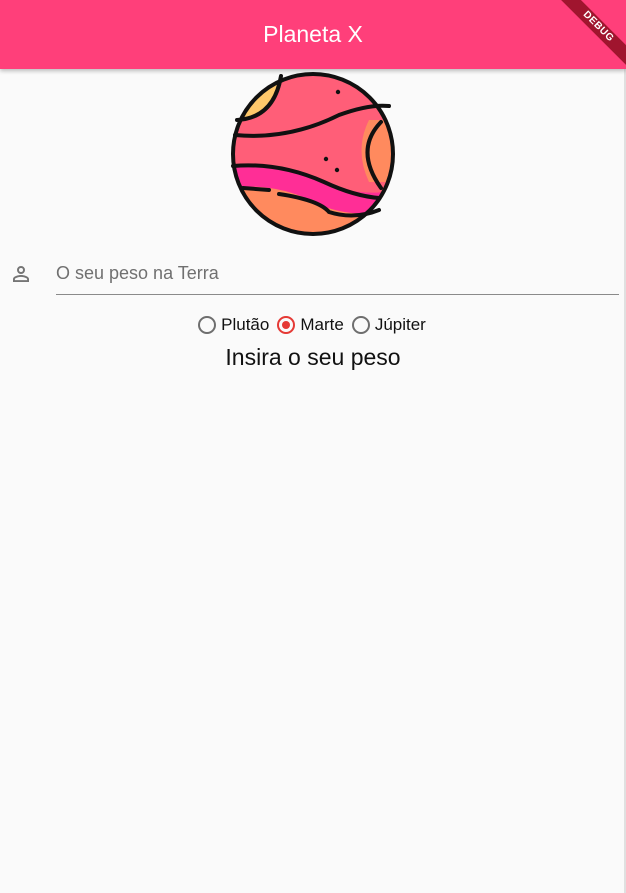  Describe the element at coordinates (286, 325) in the screenshot. I see `radio-mars` at that location.